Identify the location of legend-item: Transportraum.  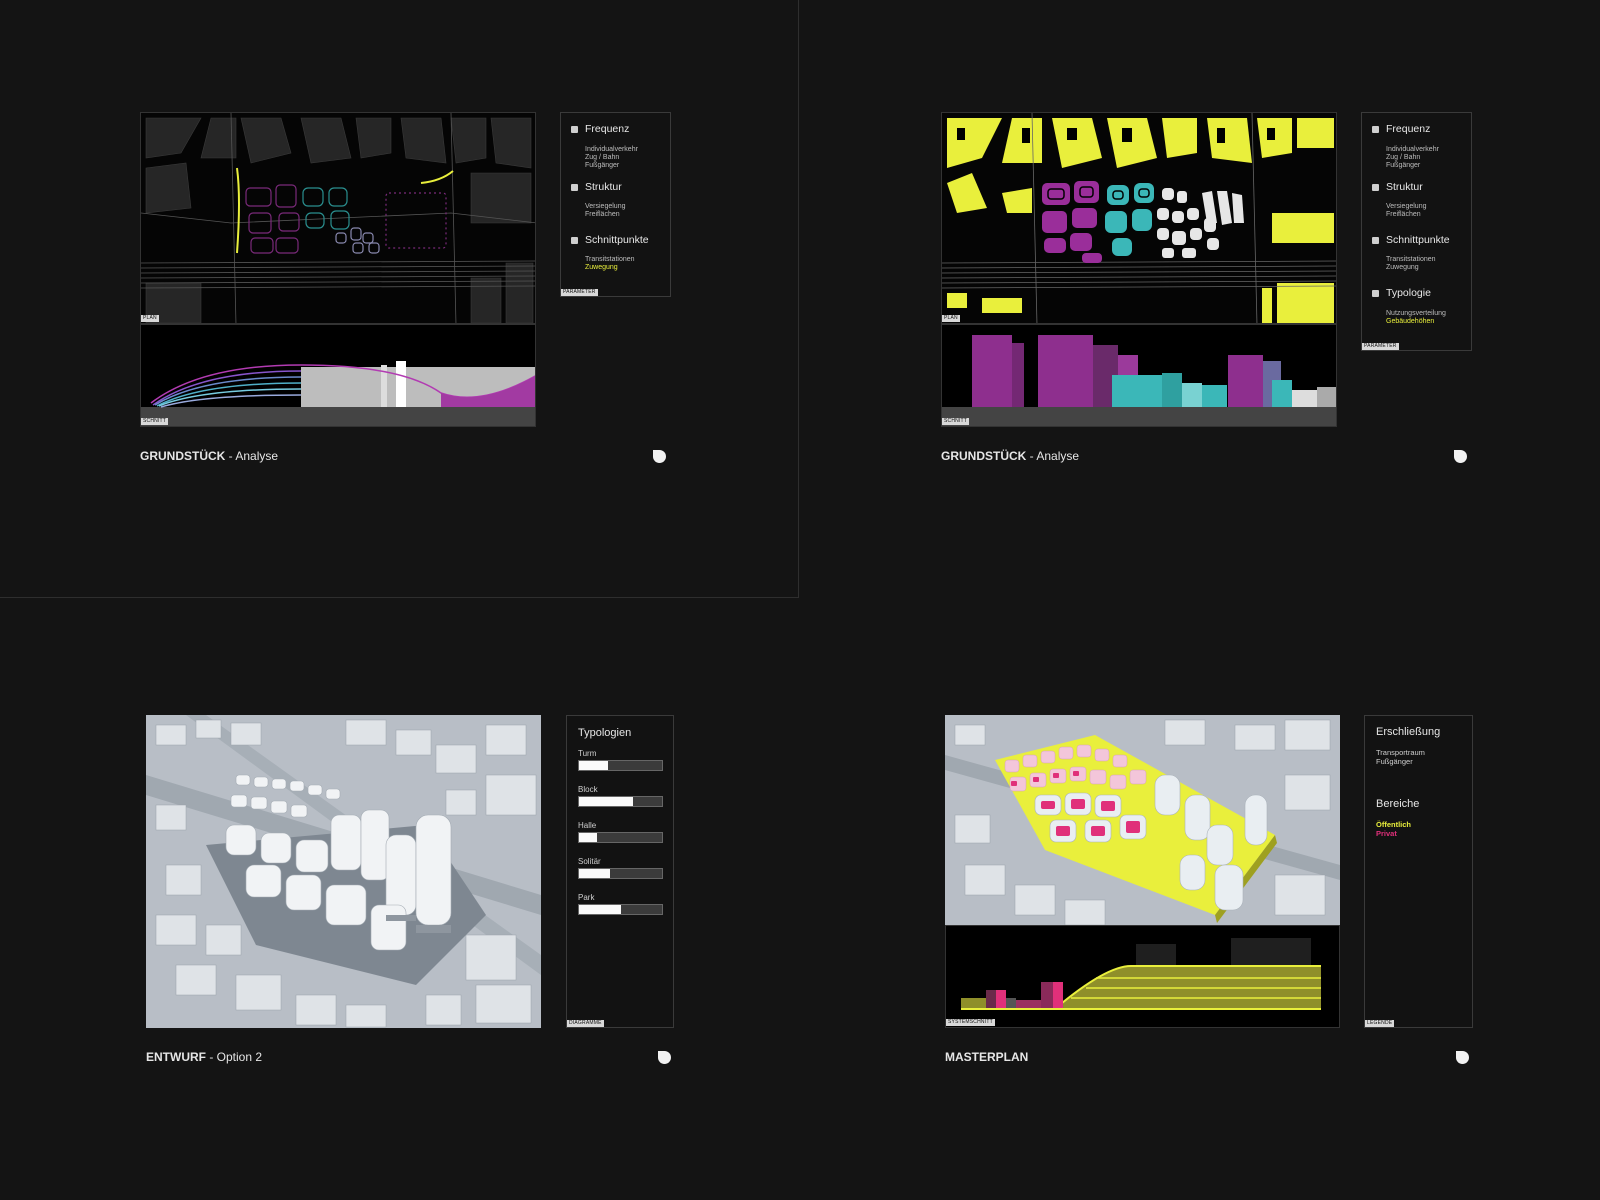
(1400, 752).